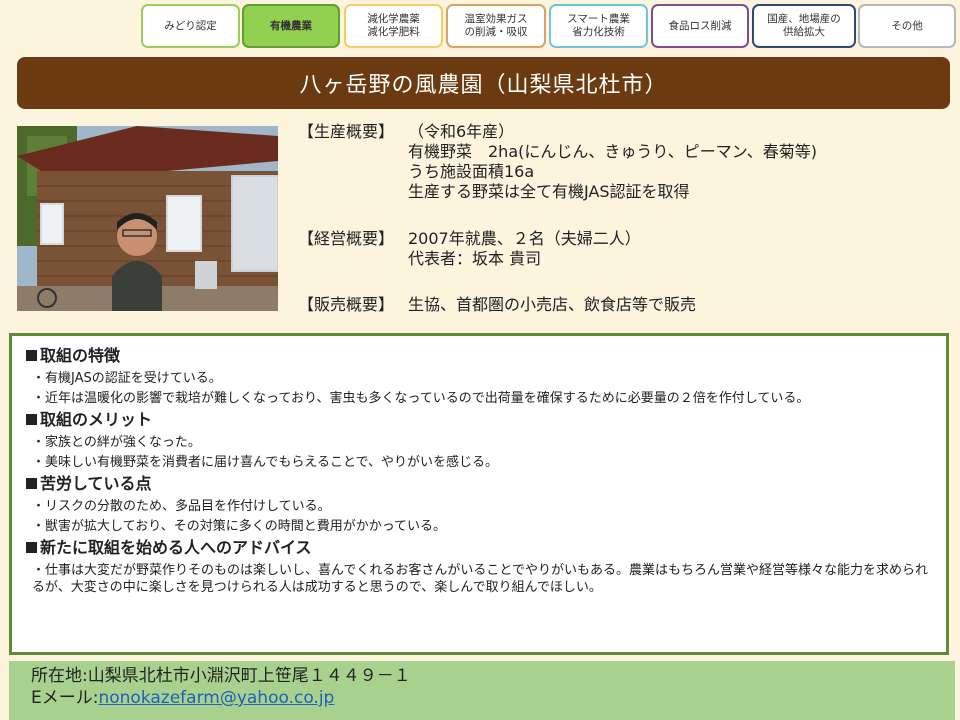 This screenshot has height=720, width=960. I want to click on section-title: 取組のメリット, so click(479, 420).